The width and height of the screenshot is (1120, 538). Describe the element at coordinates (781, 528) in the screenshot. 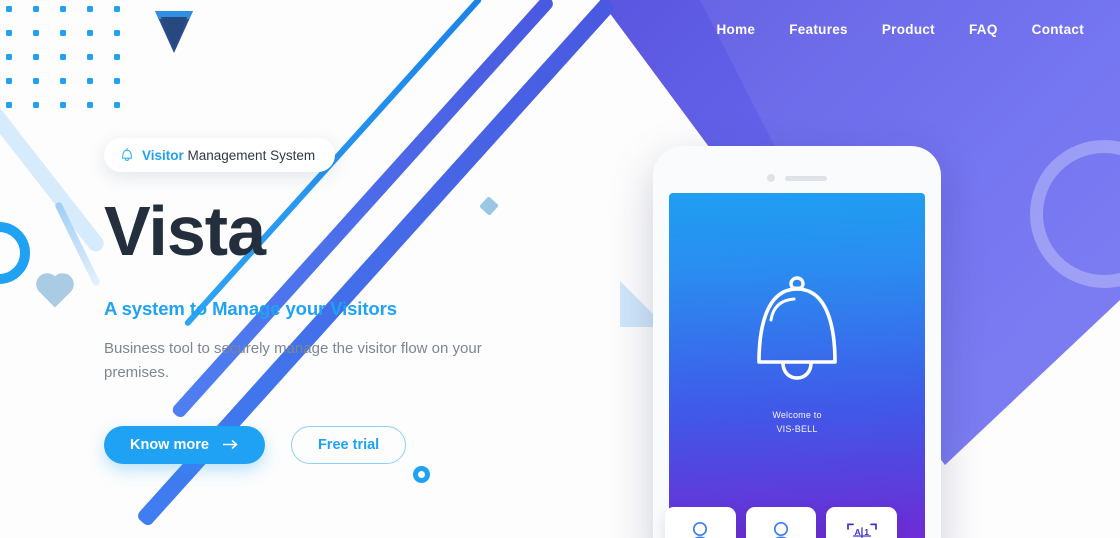

I see `user-check-icon` at that location.